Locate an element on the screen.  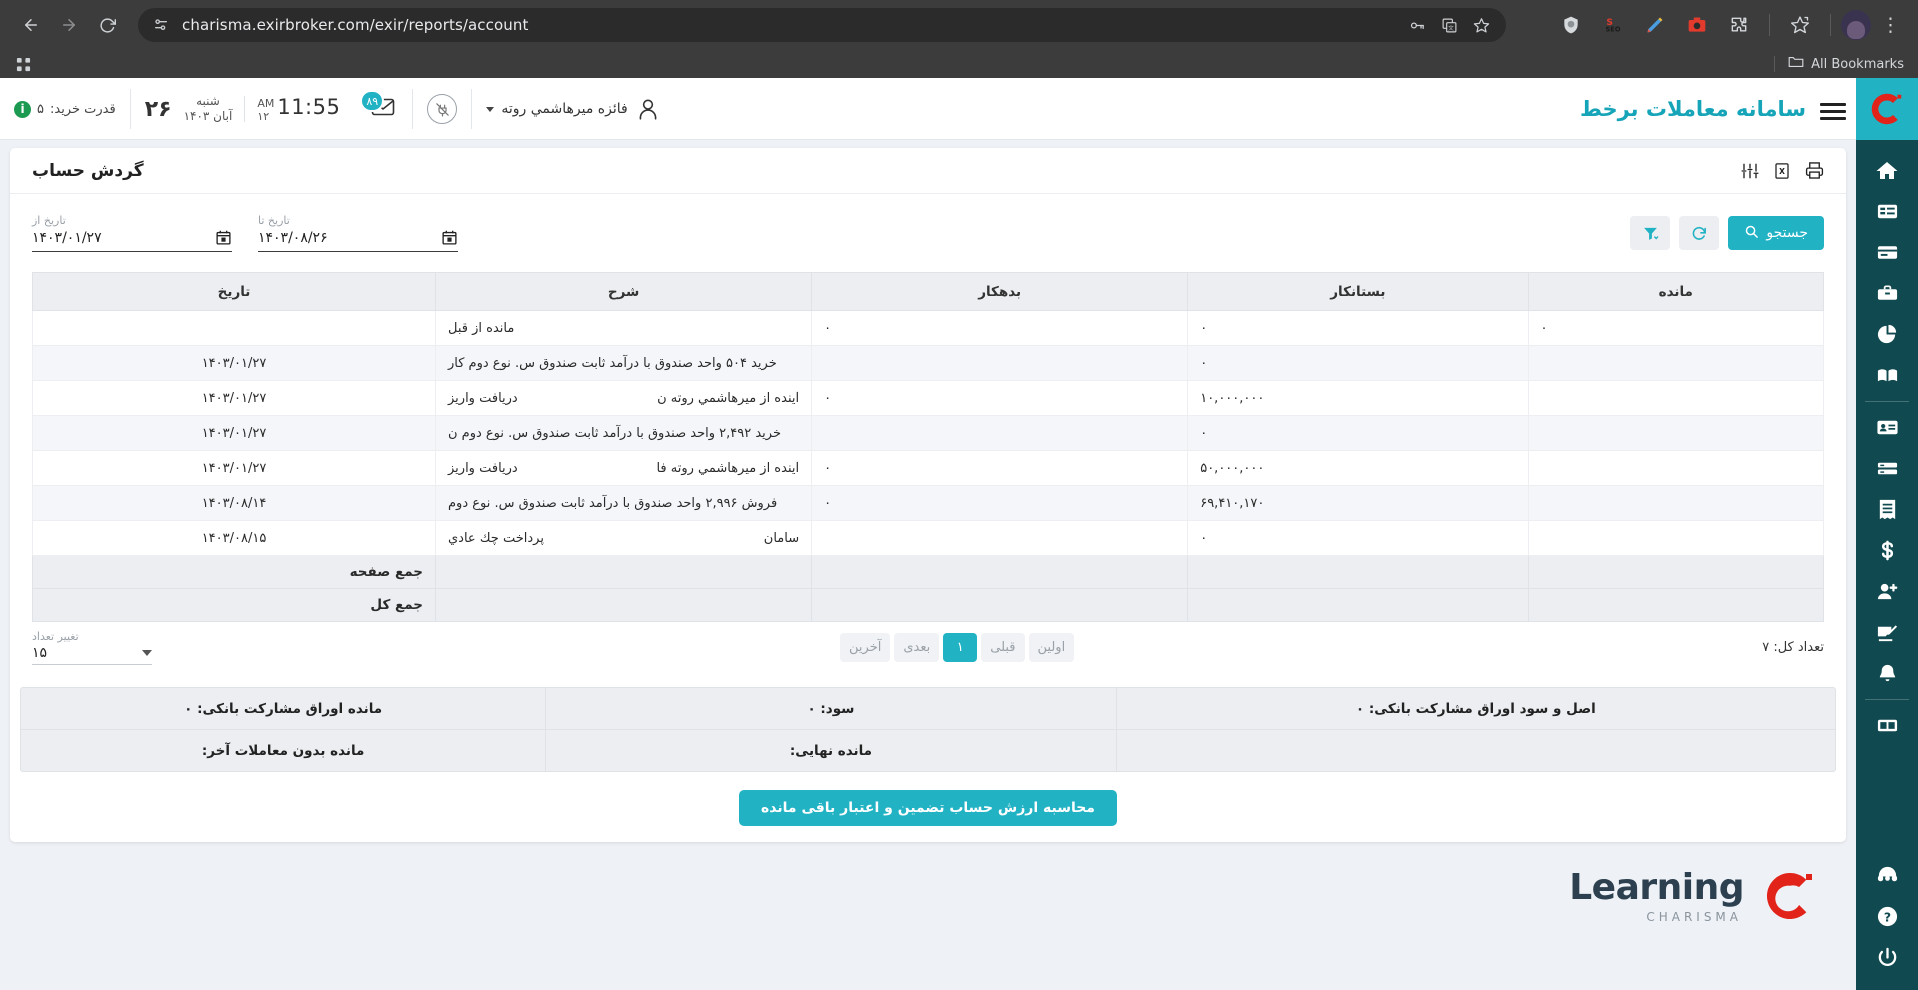
page-last-button: آخرین is located at coordinates (865, 647).